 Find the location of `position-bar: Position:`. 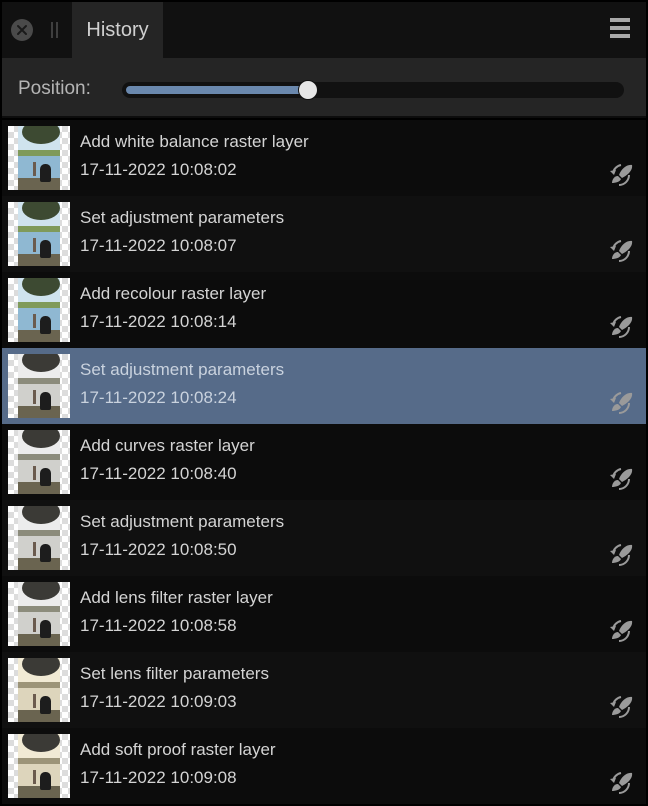

position-bar: Position: is located at coordinates (324, 87).